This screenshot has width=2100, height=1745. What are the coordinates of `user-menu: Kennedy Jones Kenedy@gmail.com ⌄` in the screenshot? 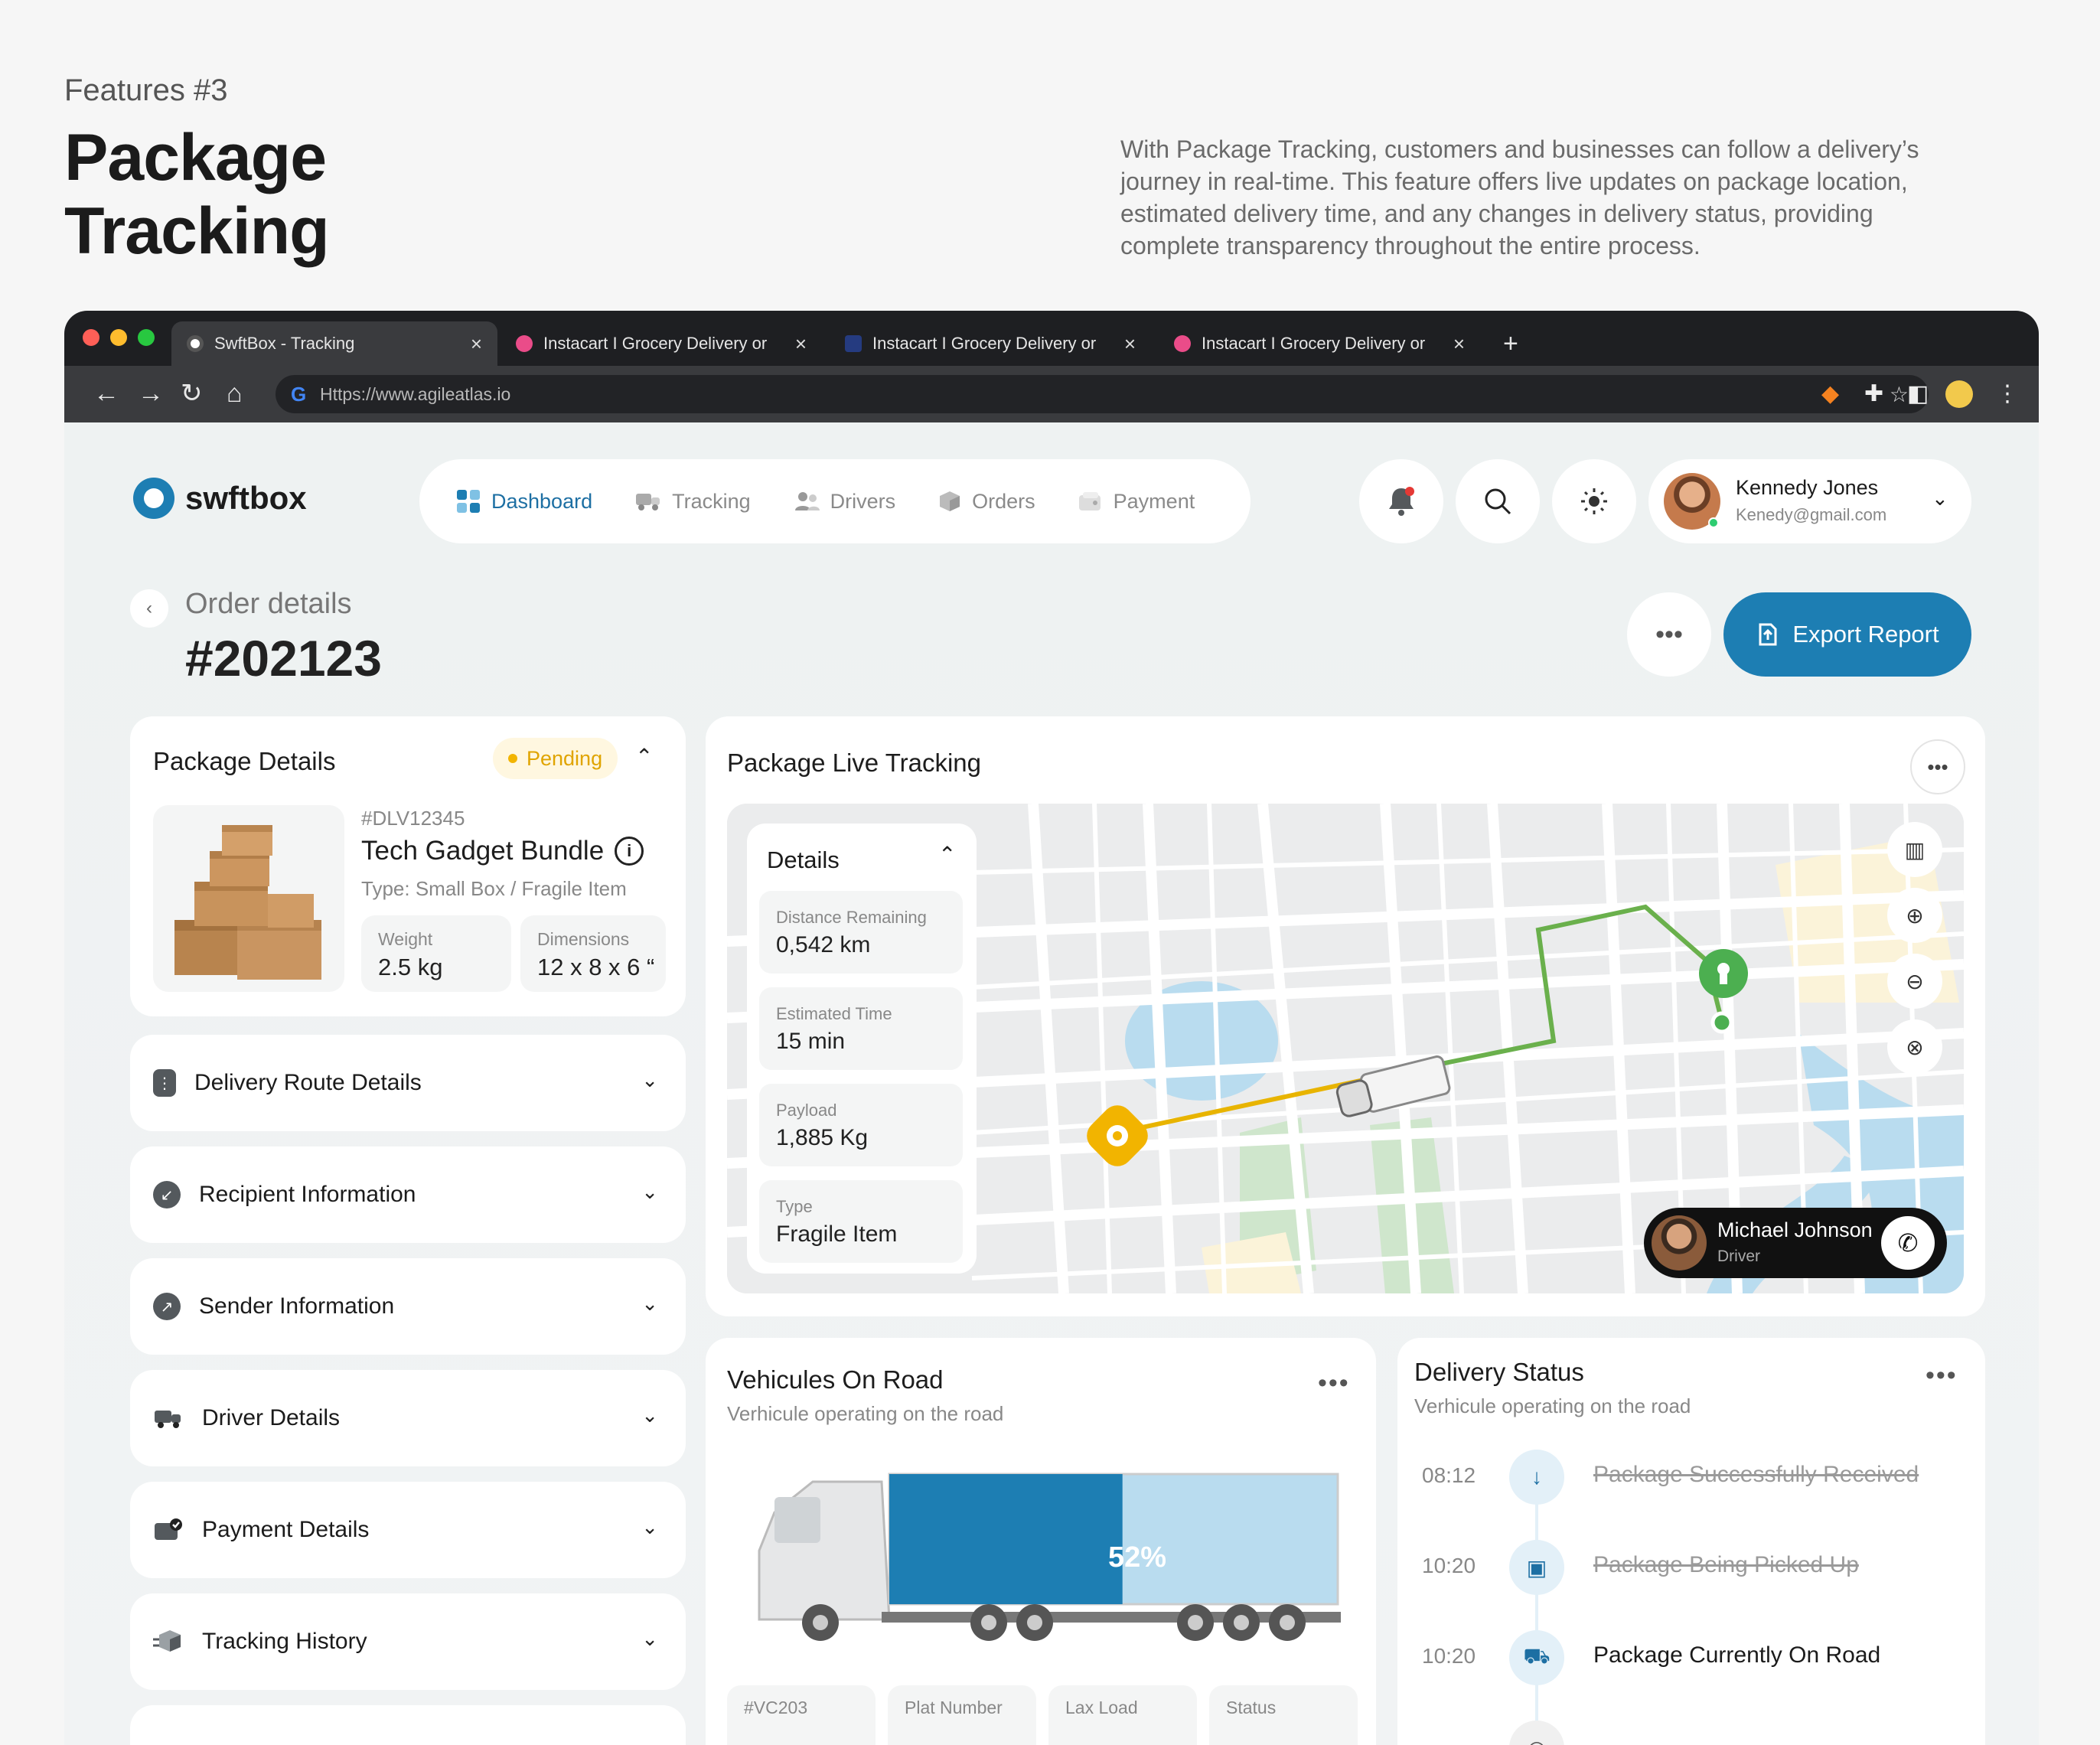 It's located at (1809, 501).